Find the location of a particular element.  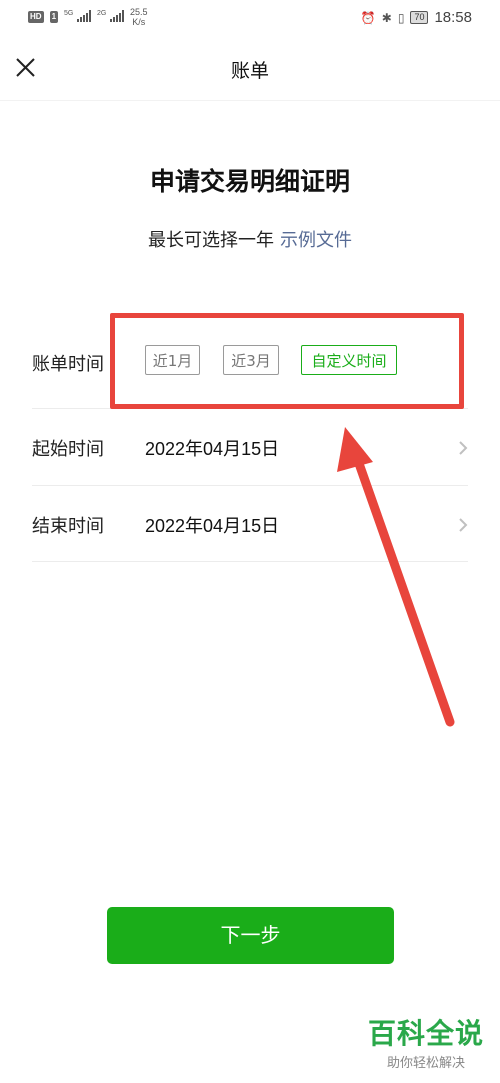

watermark-logo: 百科全说 助你轻松解决 is located at coordinates (425, 1044).